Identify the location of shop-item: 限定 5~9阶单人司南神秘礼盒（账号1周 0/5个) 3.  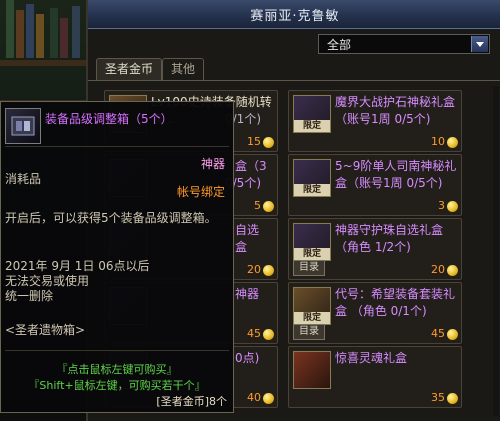
(375, 185).